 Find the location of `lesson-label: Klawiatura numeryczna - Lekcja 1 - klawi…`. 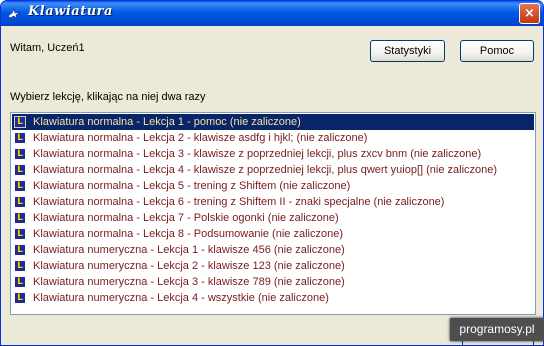

lesson-label: Klawiatura numeryczna - Lekcja 1 - klawi… is located at coordinates (189, 250).